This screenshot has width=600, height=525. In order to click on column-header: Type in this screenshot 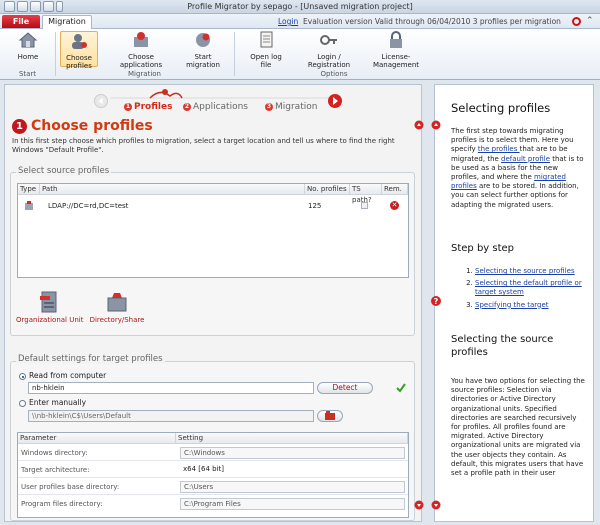, I will do `click(29, 189)`.